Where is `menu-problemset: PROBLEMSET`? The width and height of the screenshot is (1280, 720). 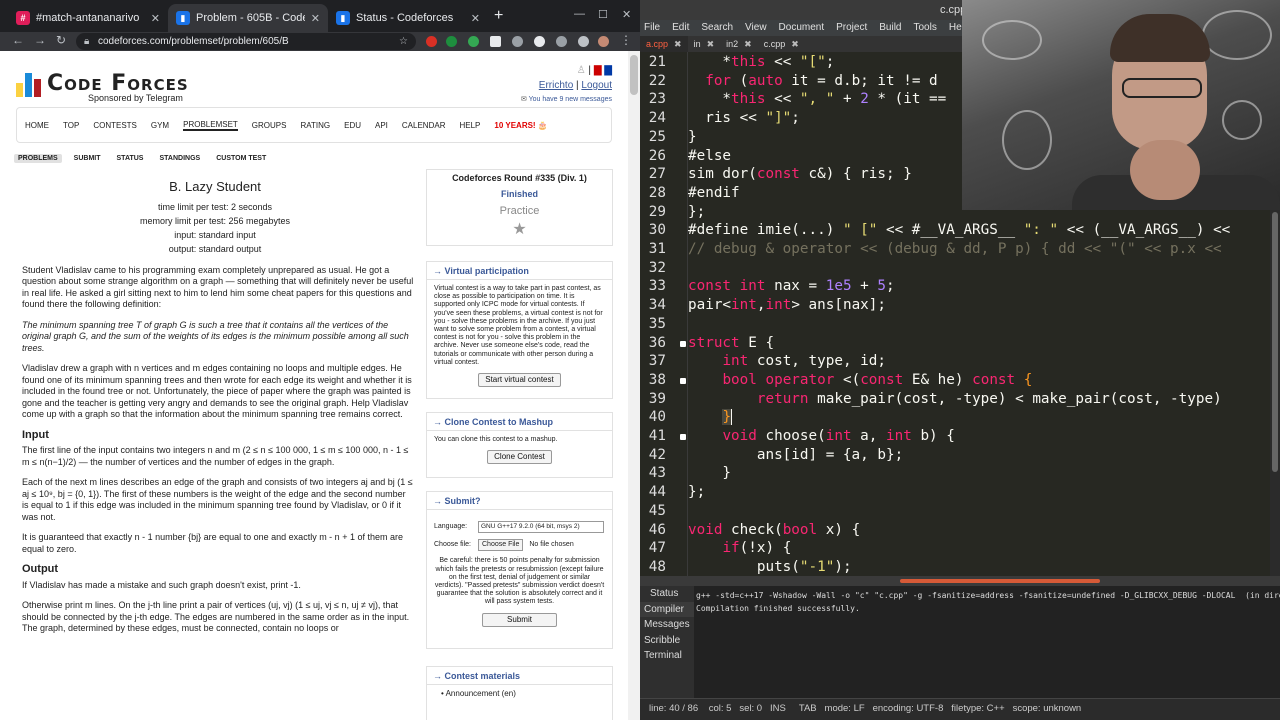 menu-problemset: PROBLEMSET is located at coordinates (210, 125).